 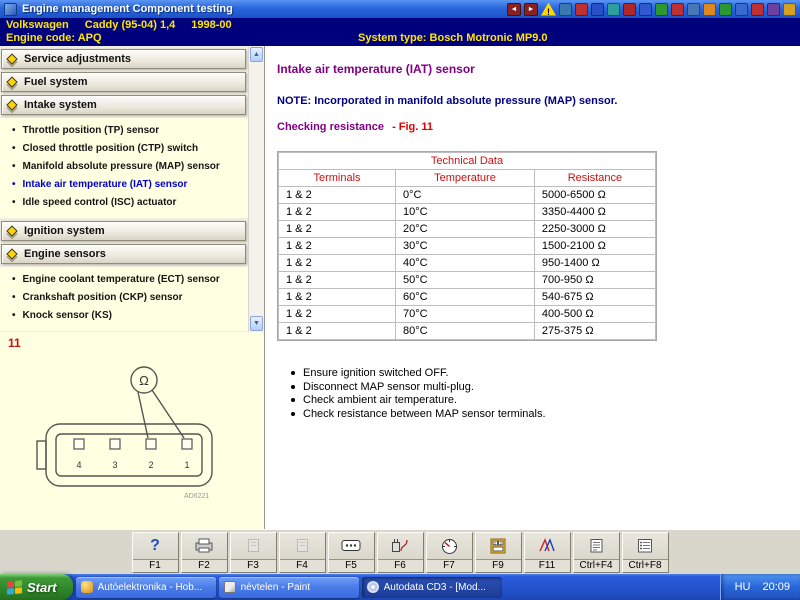 What do you see at coordinates (449, 552) in the screenshot?
I see `fn-button-f7: F7` at bounding box center [449, 552].